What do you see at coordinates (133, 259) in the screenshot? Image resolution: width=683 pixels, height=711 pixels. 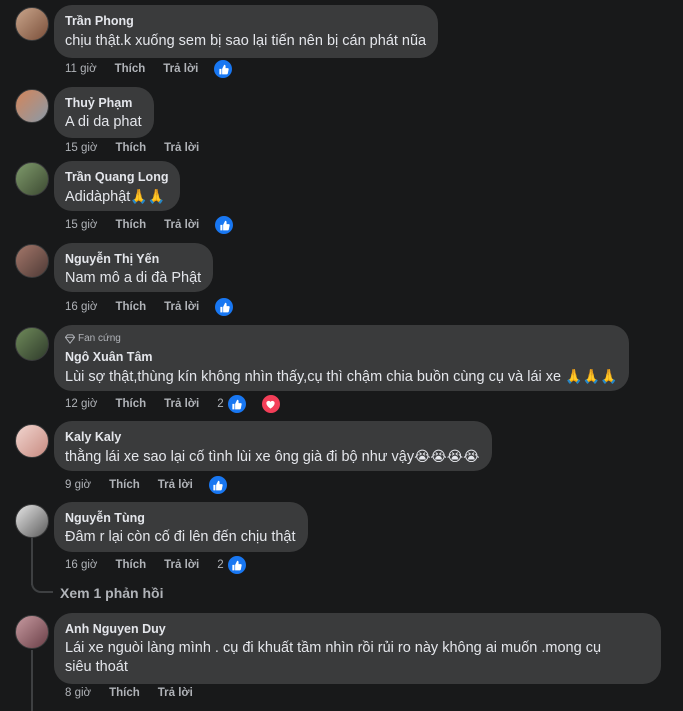 I see `comment-author: Nguyễn Thị Yến` at bounding box center [133, 259].